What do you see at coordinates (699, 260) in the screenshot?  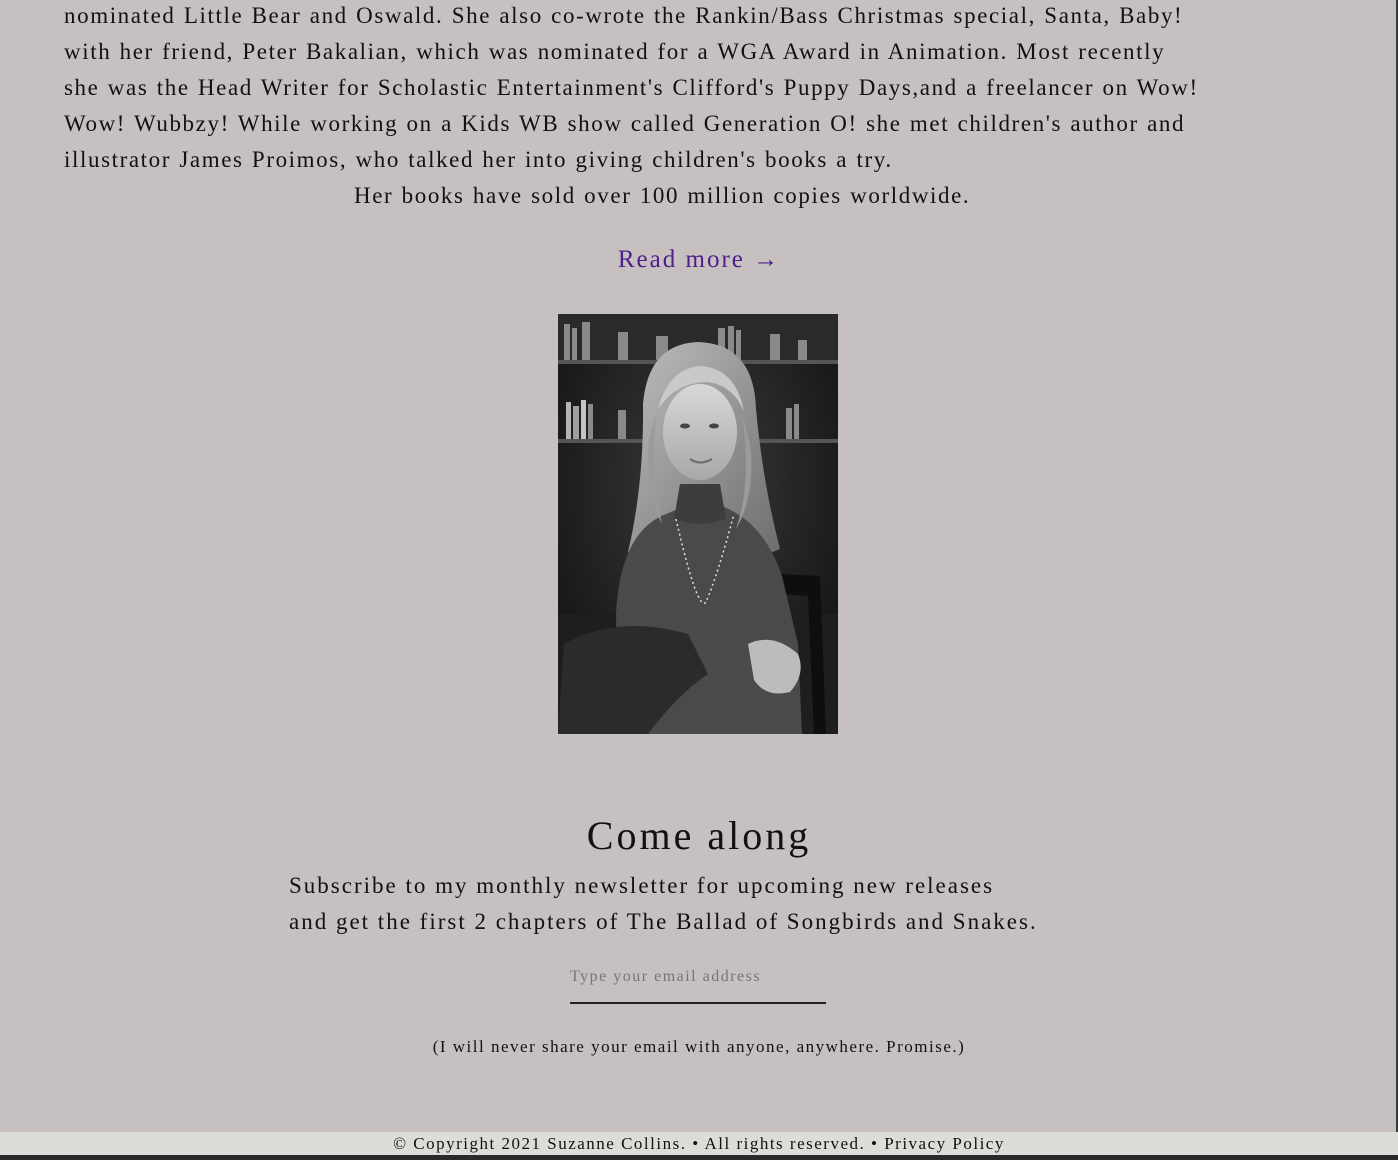 I see `read-more-link: Read more →` at bounding box center [699, 260].